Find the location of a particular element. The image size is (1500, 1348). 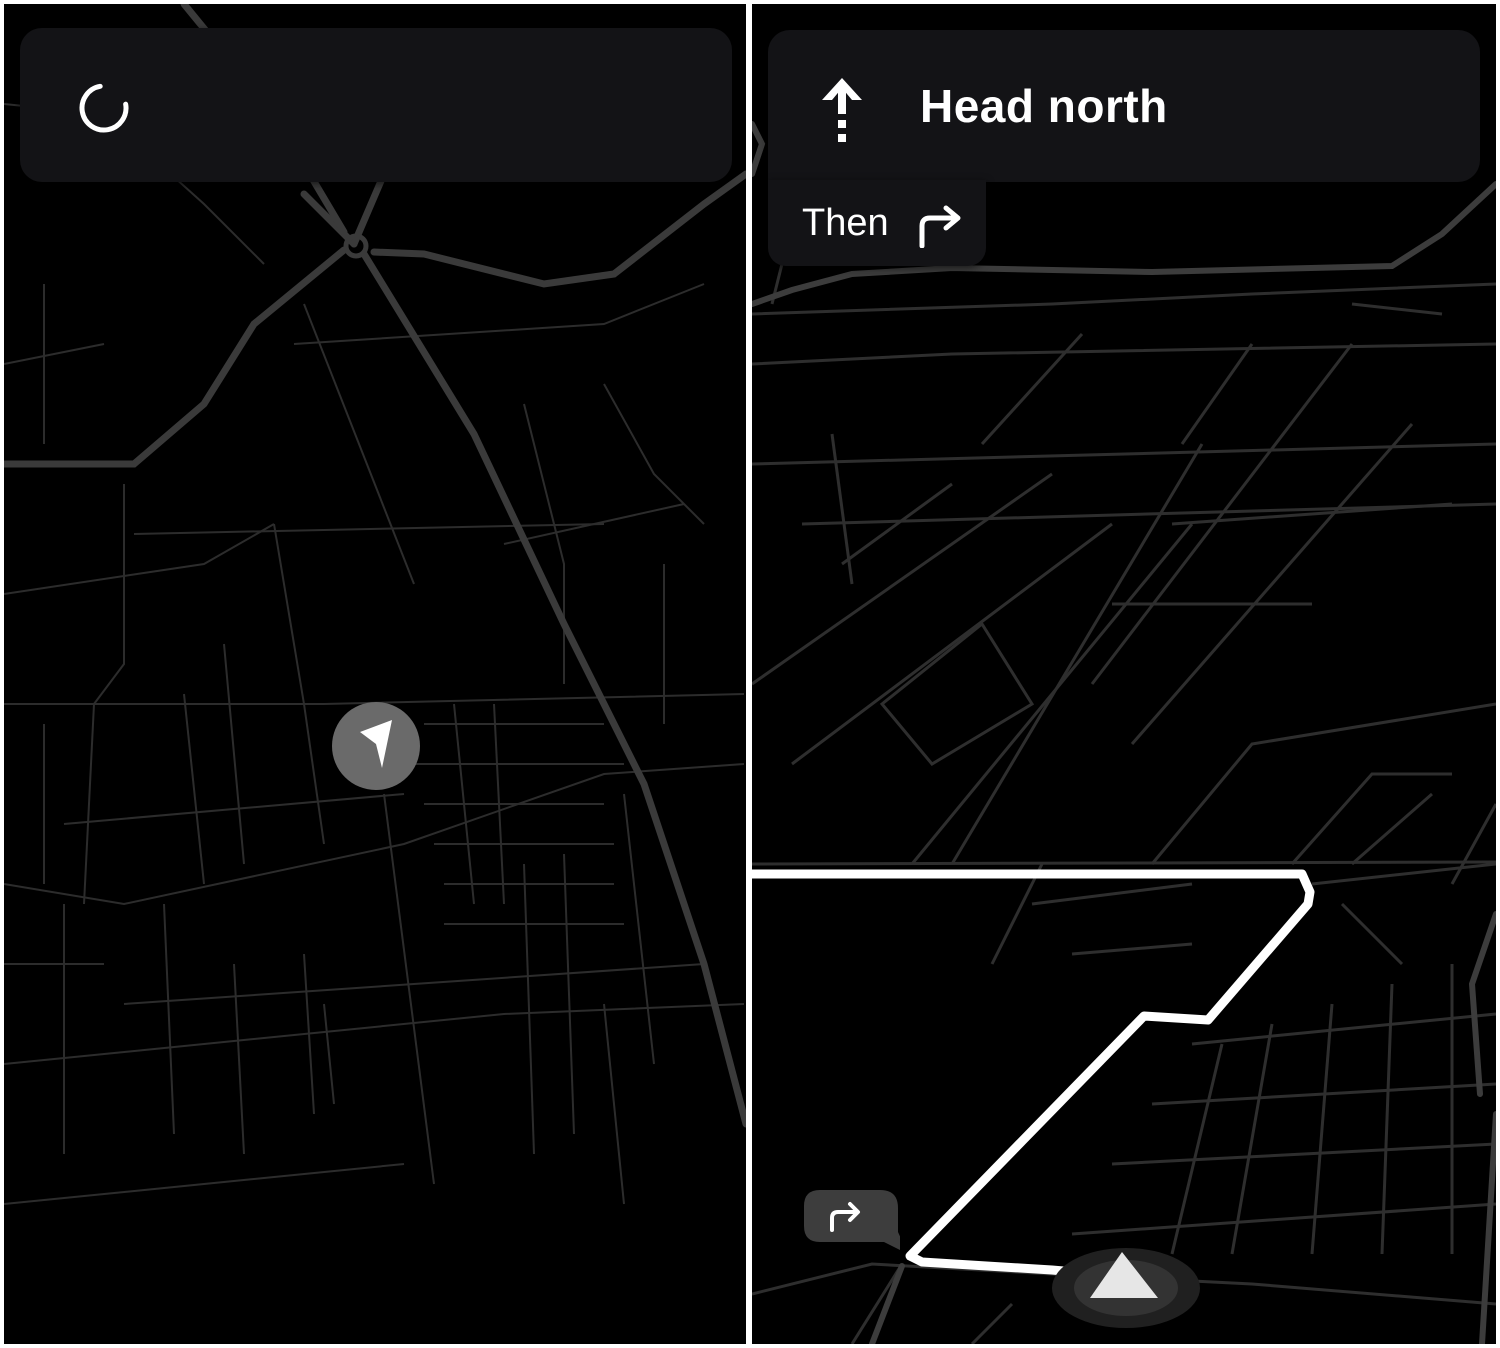

loading-spinner-icon is located at coordinates (104, 108).